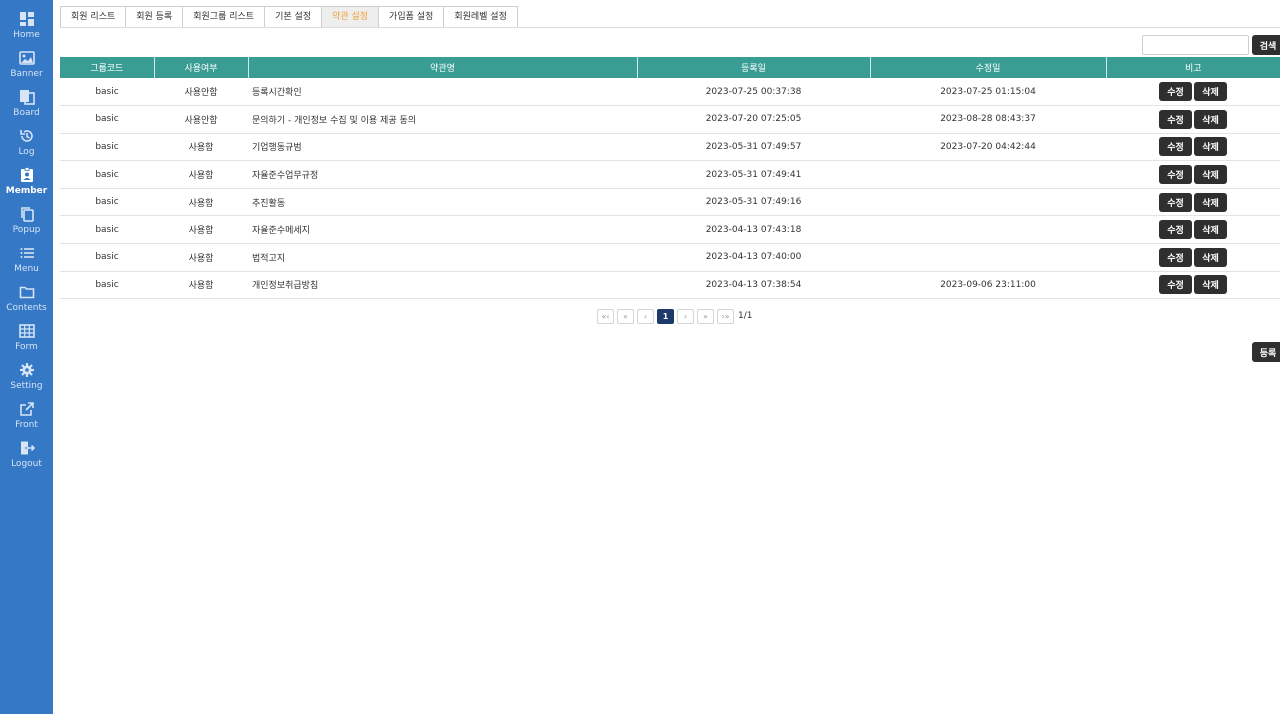 The height and width of the screenshot is (714, 1280). What do you see at coordinates (442, 257) in the screenshot?
I see `cell-terms-name: 법적고지` at bounding box center [442, 257].